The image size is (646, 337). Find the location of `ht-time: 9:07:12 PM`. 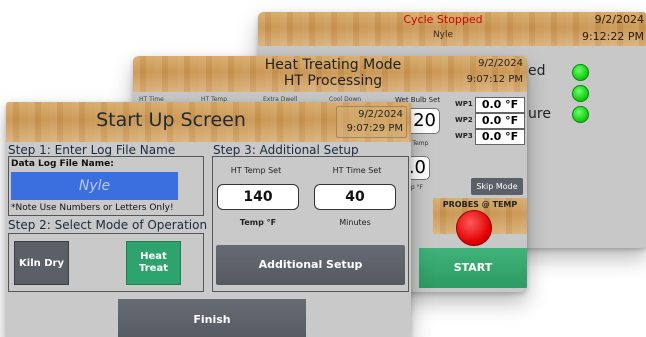

ht-time: 9:07:12 PM is located at coordinates (494, 79).